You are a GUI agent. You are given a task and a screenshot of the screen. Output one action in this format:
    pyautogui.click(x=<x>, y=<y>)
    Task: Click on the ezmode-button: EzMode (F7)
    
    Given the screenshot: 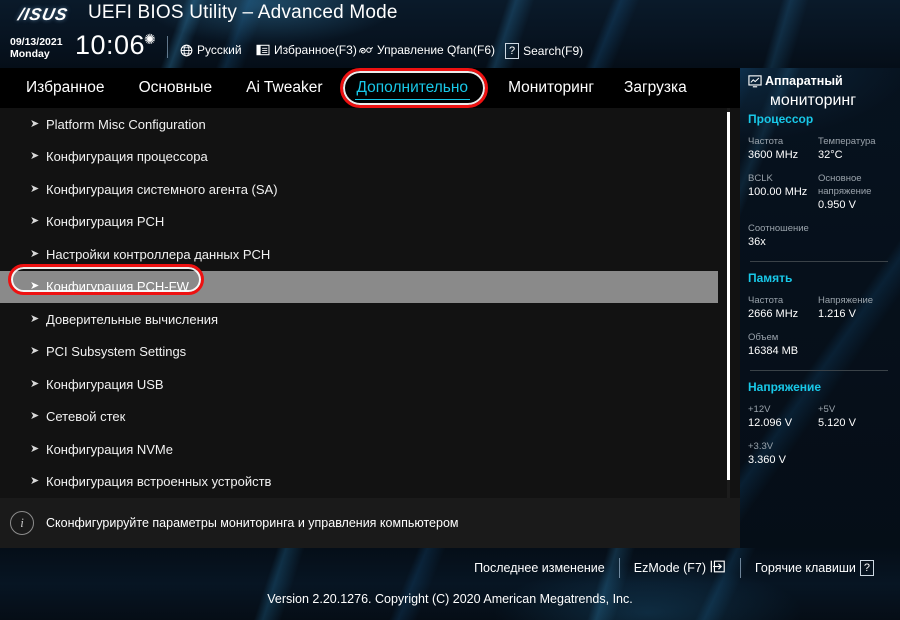 What is the action you would take?
    pyautogui.click(x=680, y=568)
    